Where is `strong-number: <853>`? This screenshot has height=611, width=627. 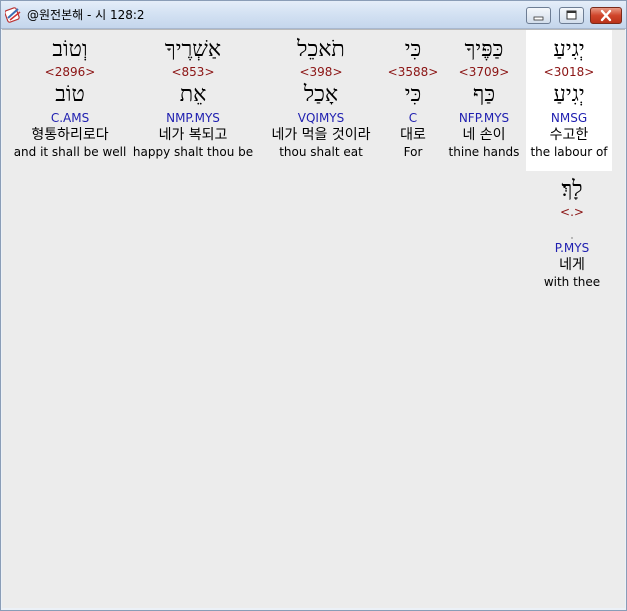 strong-number: <853> is located at coordinates (193, 72).